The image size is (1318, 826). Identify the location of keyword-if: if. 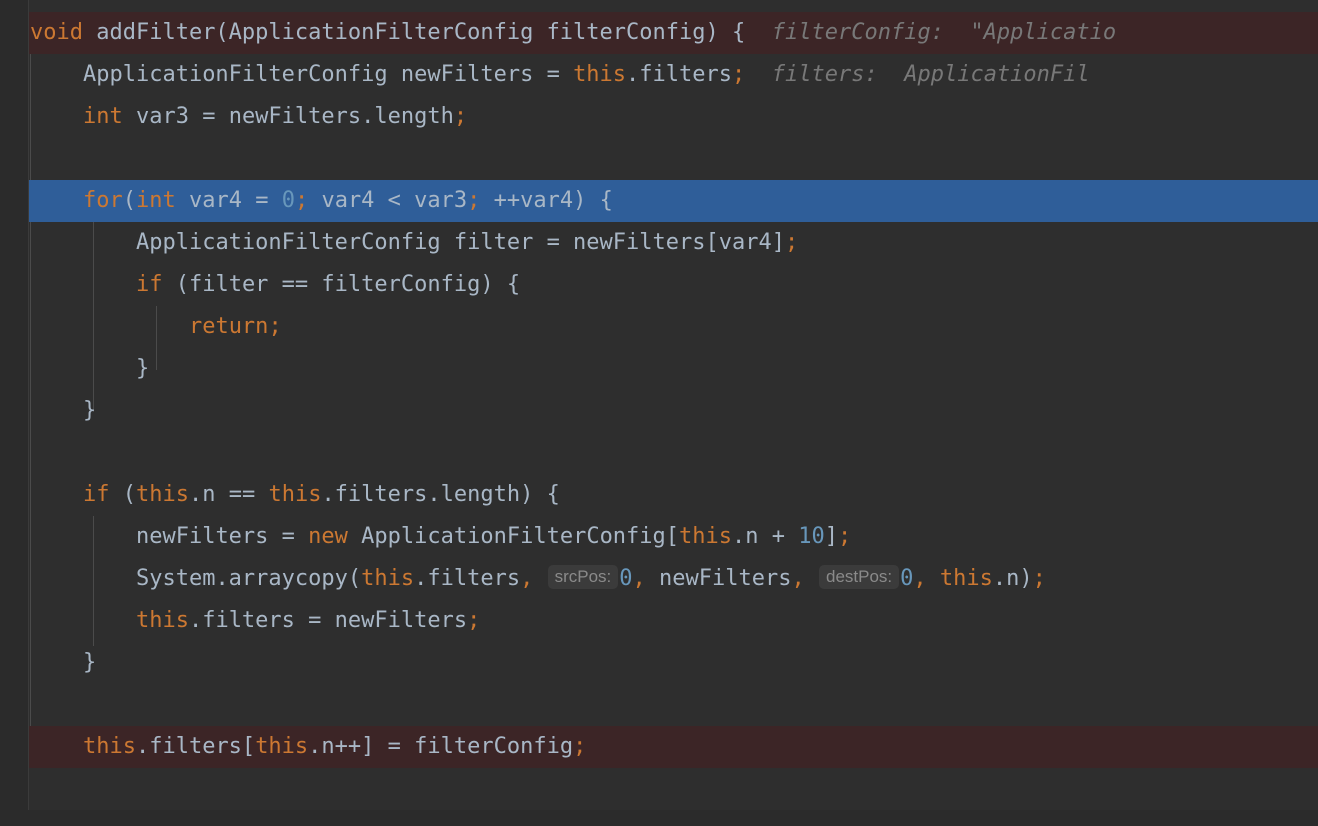
(149, 284).